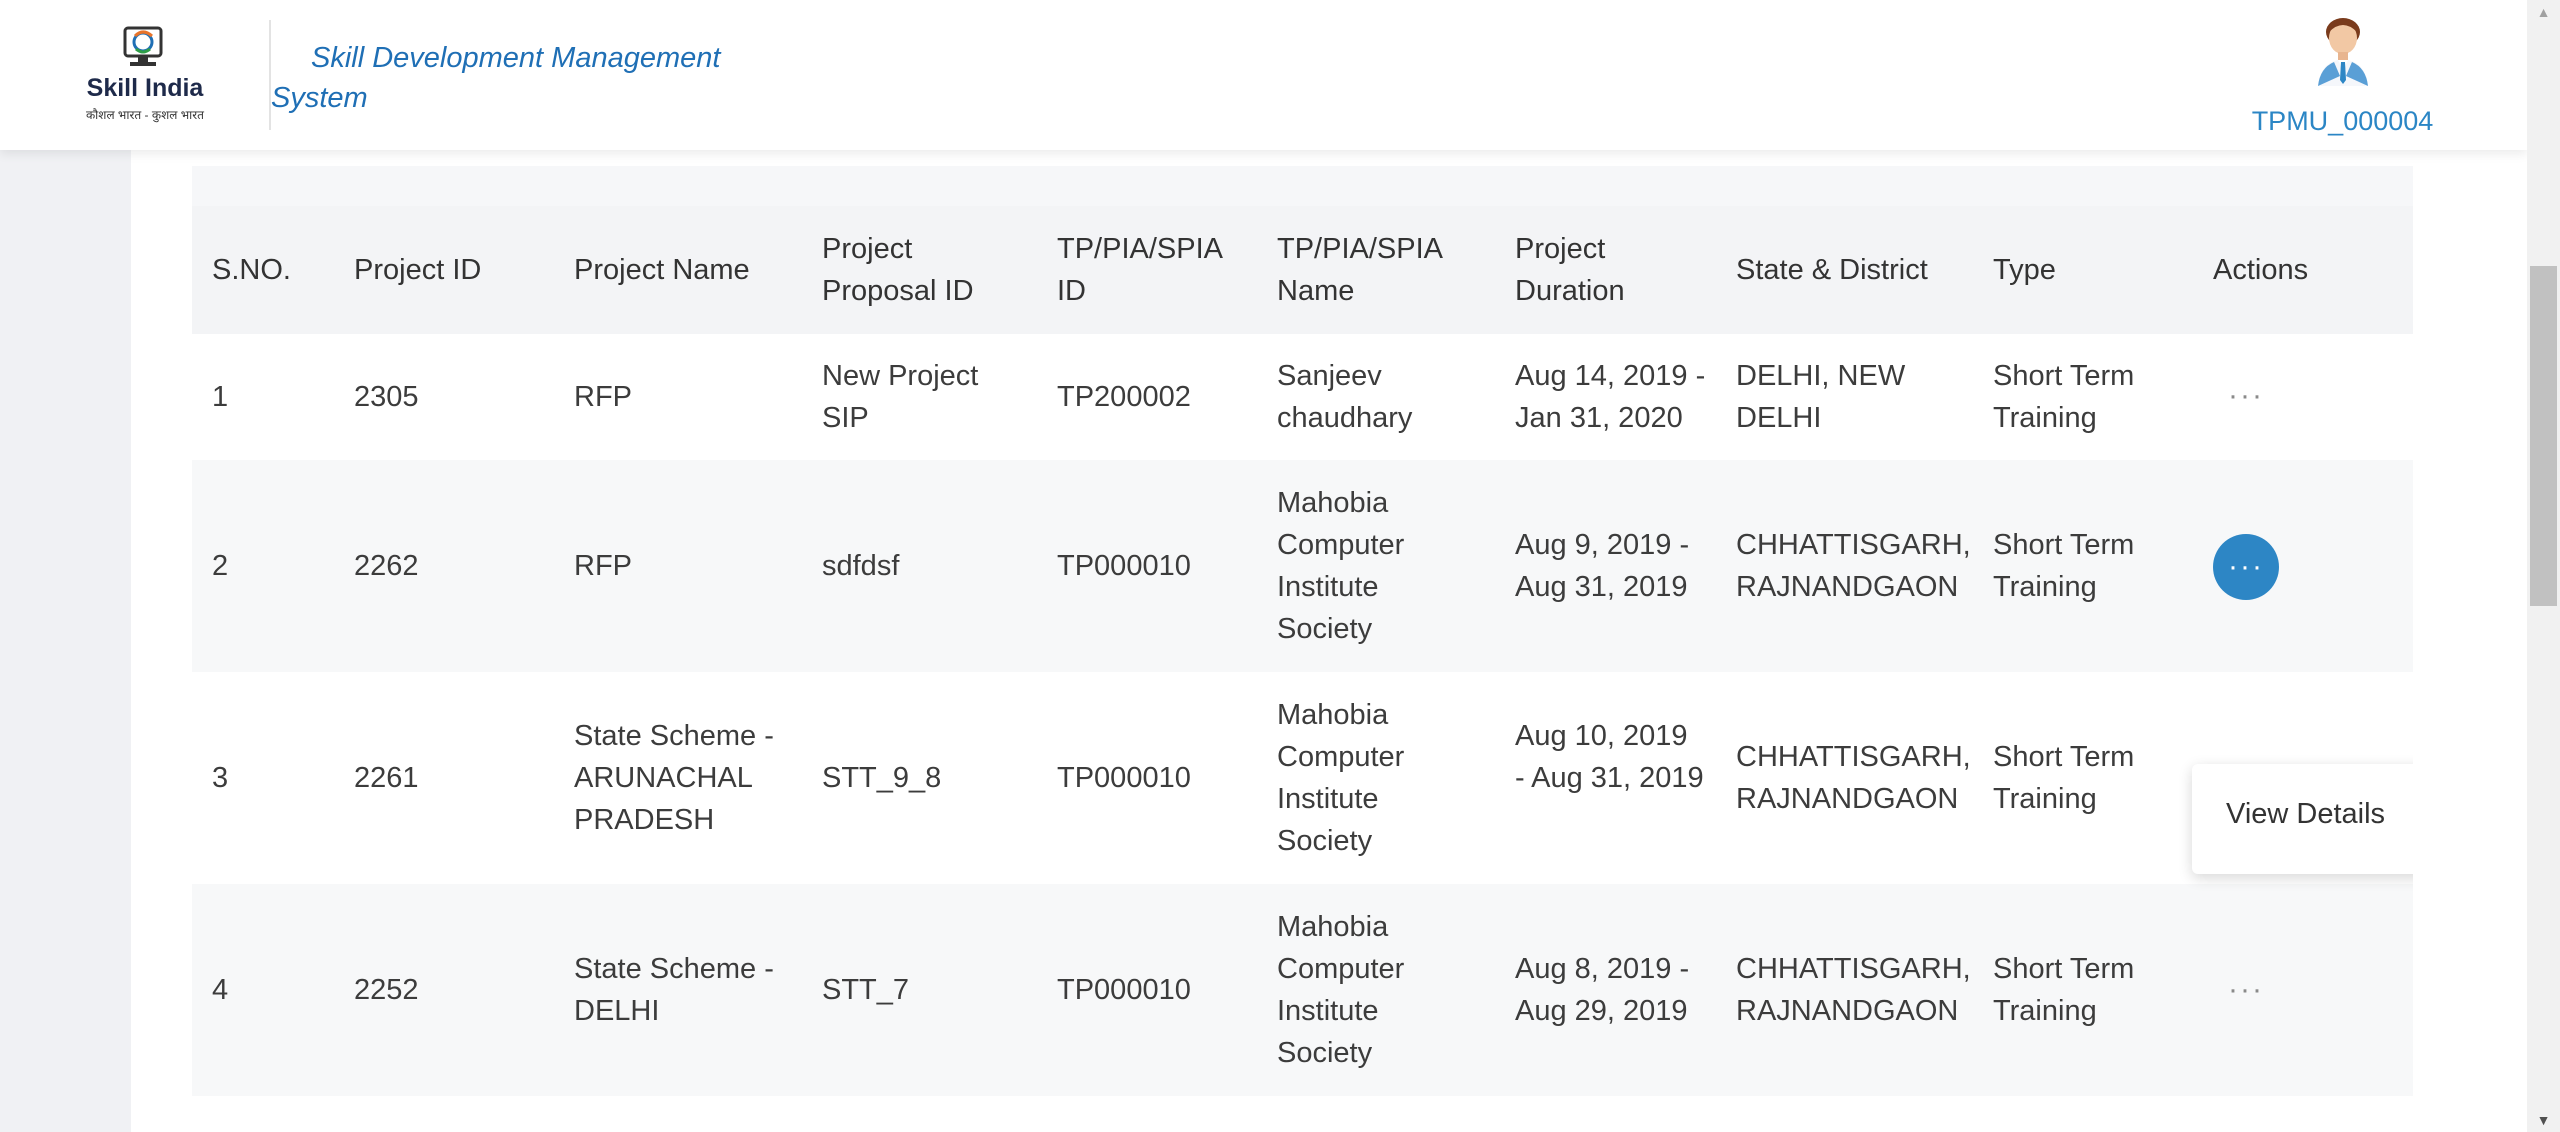 This screenshot has height=1132, width=2560. I want to click on col-sno: S.NO., so click(251, 270).